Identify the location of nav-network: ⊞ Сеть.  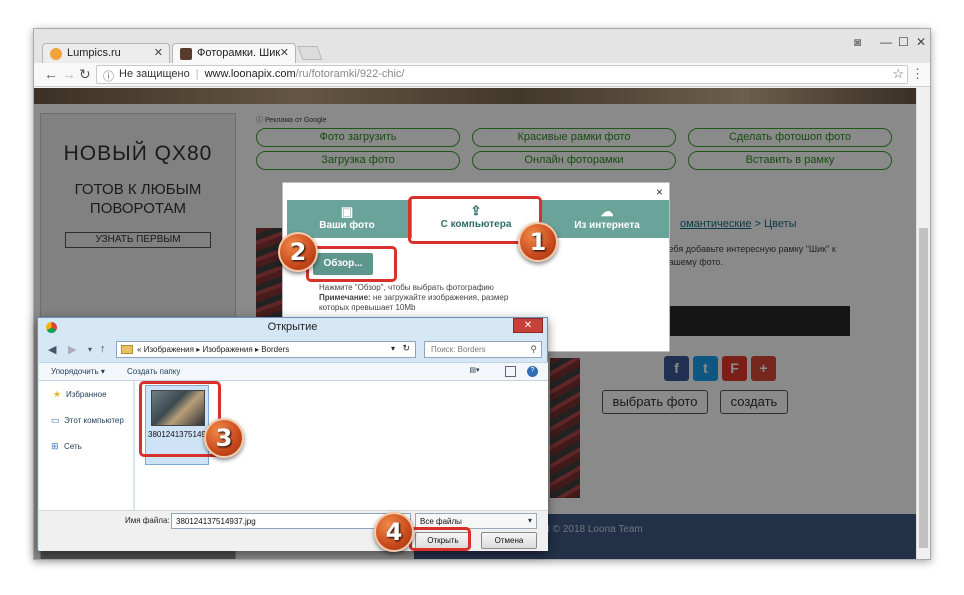
(66, 446).